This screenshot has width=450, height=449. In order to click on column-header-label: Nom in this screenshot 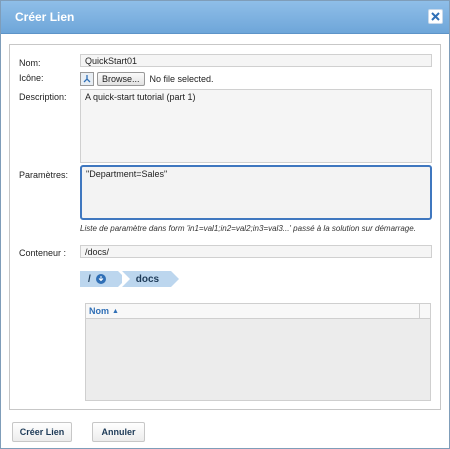, I will do `click(99, 311)`.